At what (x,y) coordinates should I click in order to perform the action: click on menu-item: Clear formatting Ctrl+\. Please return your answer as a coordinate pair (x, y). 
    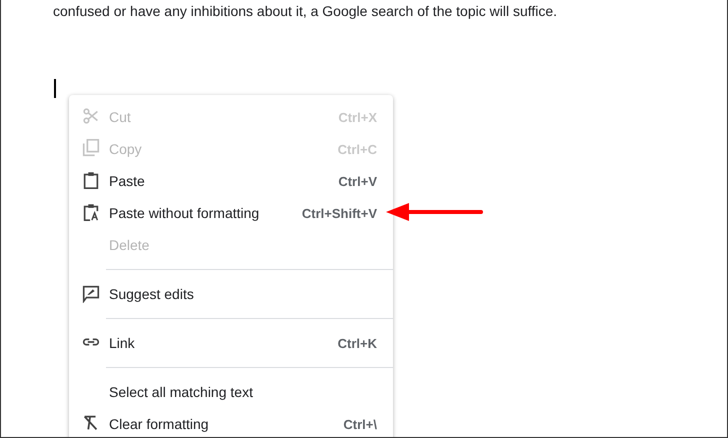
    Looking at the image, I should click on (231, 422).